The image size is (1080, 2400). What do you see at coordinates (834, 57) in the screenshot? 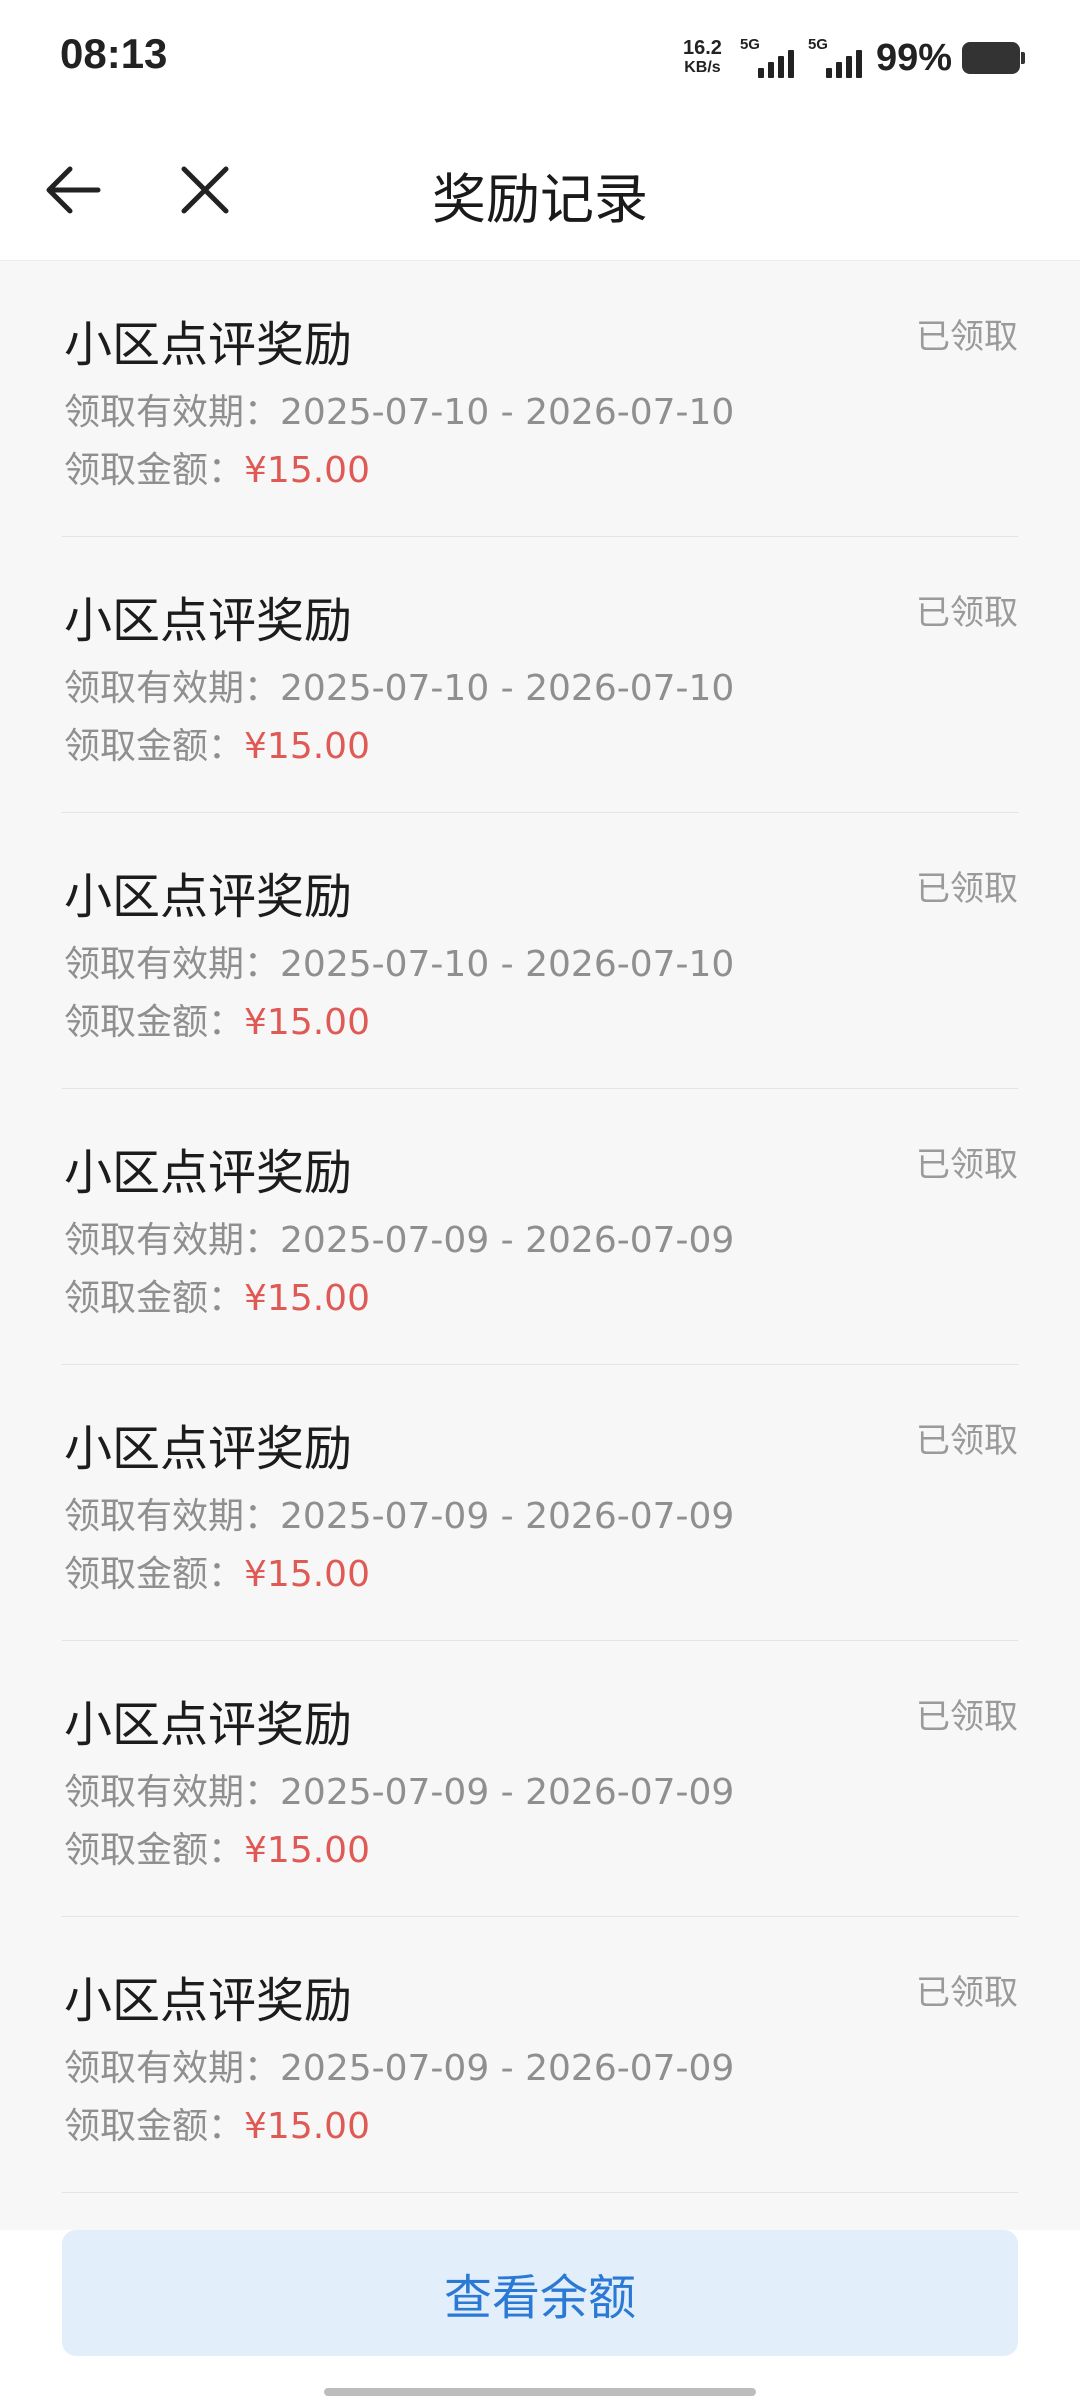
I see `signal-sim2-icon: 5G` at bounding box center [834, 57].